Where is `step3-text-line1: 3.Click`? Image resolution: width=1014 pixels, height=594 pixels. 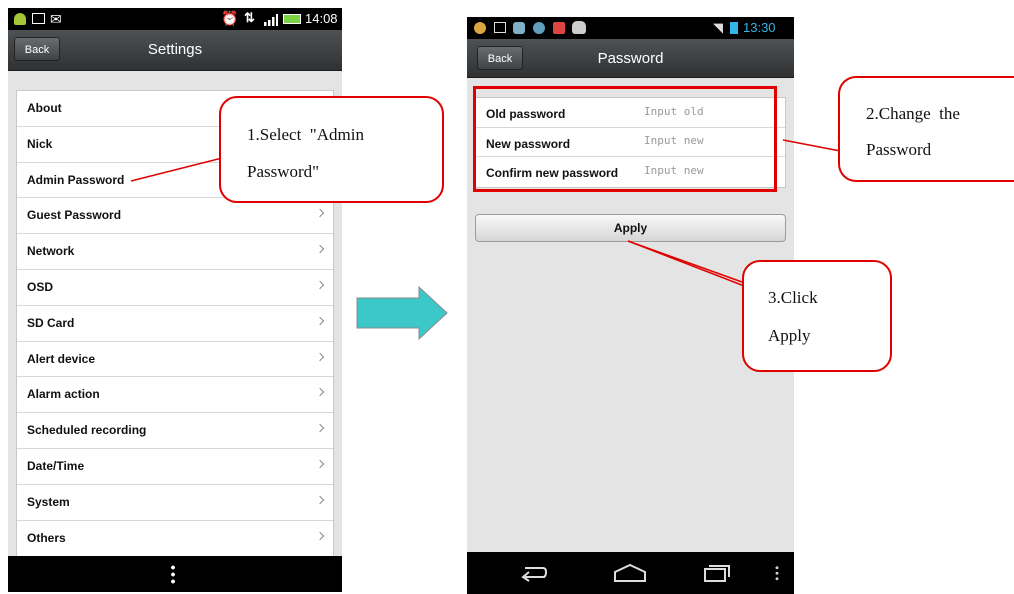 step3-text-line1: 3.Click is located at coordinates (793, 297).